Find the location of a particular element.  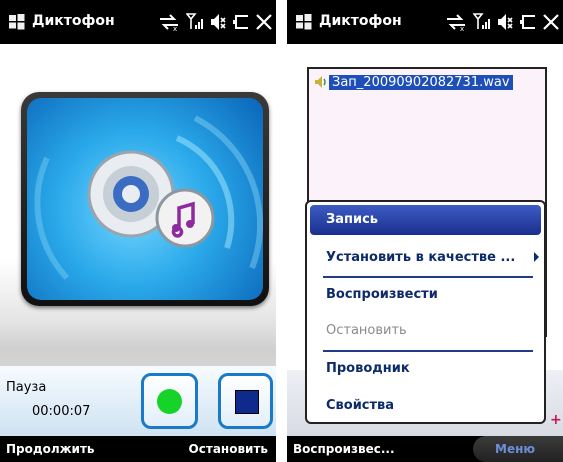

elapsed-timer: 00:00:07 is located at coordinates (61, 411).